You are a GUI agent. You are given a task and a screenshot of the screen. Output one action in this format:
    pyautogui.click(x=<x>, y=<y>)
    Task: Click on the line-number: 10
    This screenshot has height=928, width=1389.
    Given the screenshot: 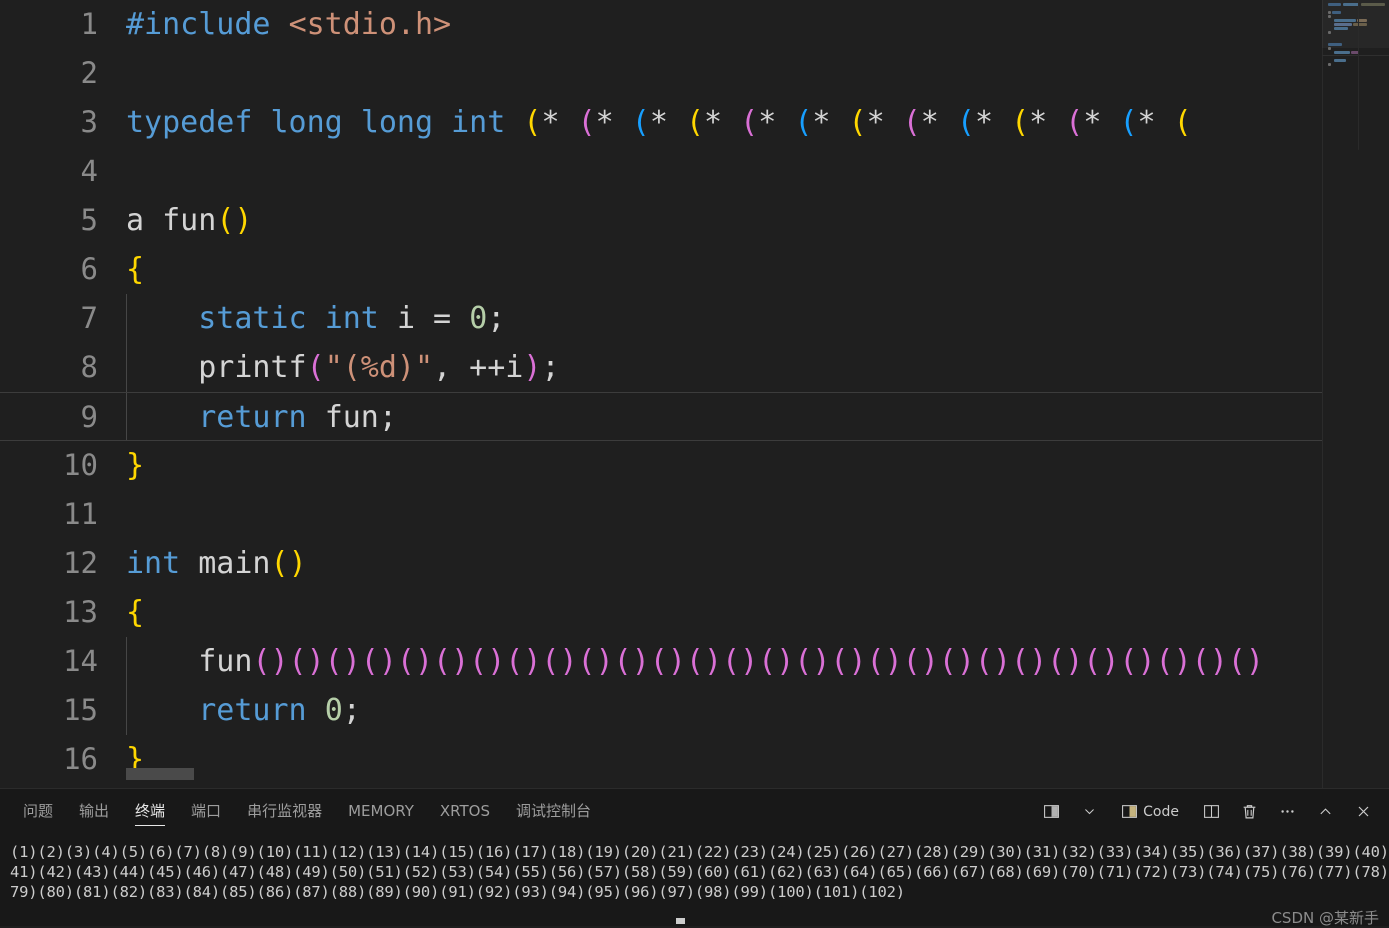 What is the action you would take?
    pyautogui.click(x=80, y=465)
    